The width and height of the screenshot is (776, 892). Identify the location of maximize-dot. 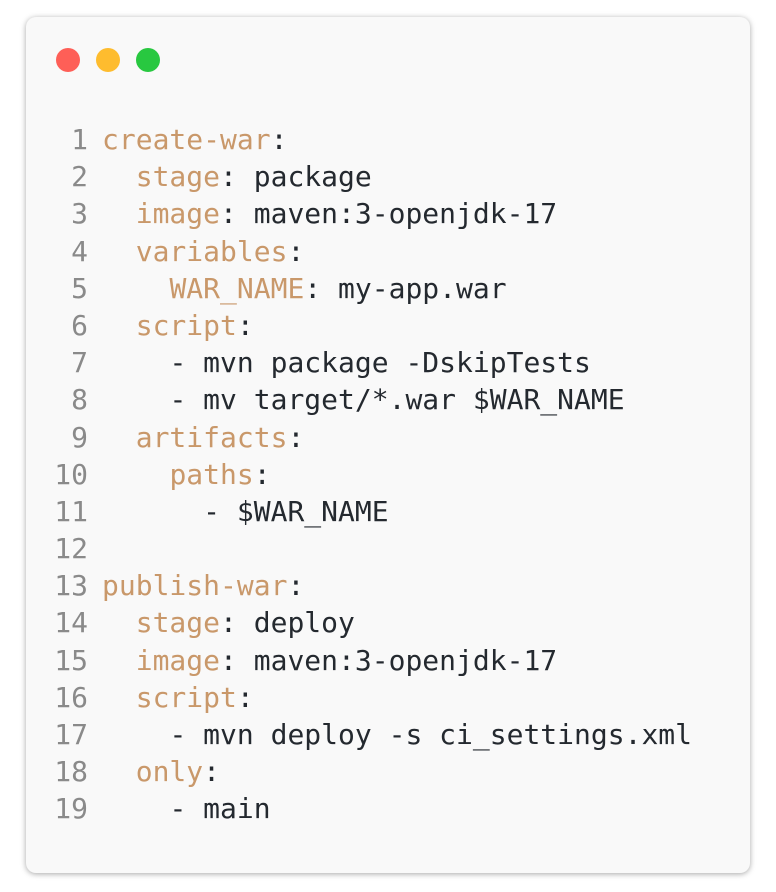
(148, 60).